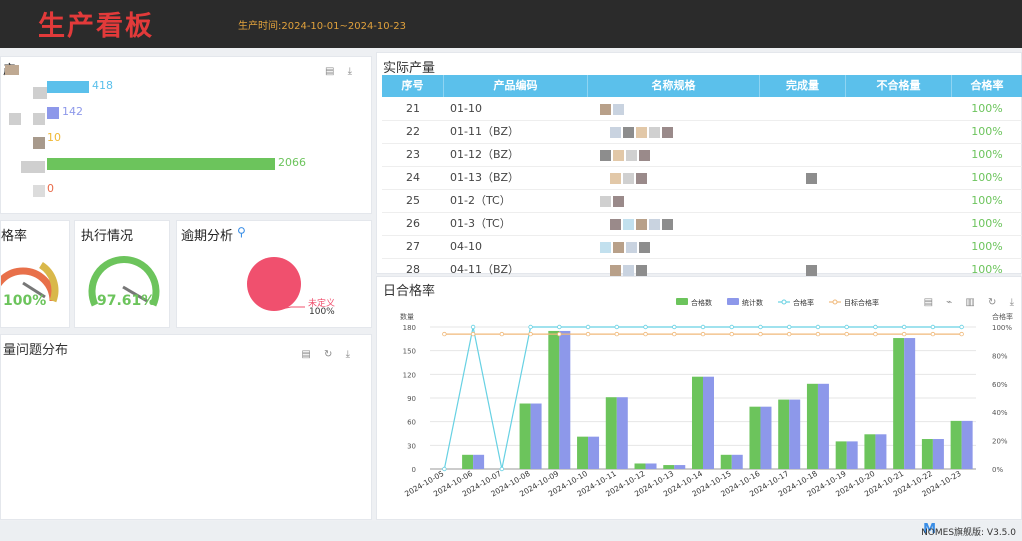 The image size is (1022, 541). What do you see at coordinates (50, 188) in the screenshot?
I see `bar-5-value: 0` at bounding box center [50, 188].